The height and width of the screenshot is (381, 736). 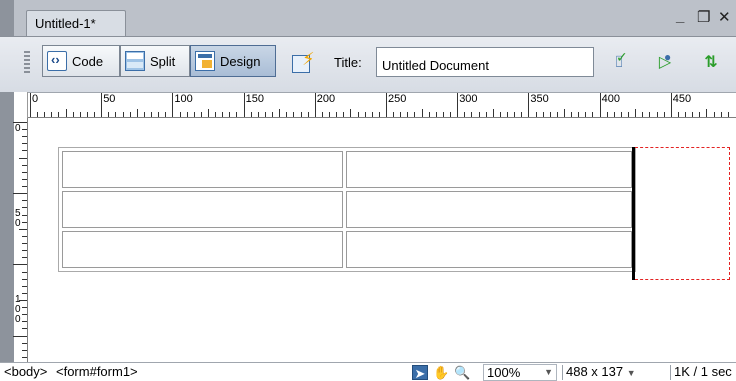 I want to click on ruler-label: 150, so click(x=254, y=99).